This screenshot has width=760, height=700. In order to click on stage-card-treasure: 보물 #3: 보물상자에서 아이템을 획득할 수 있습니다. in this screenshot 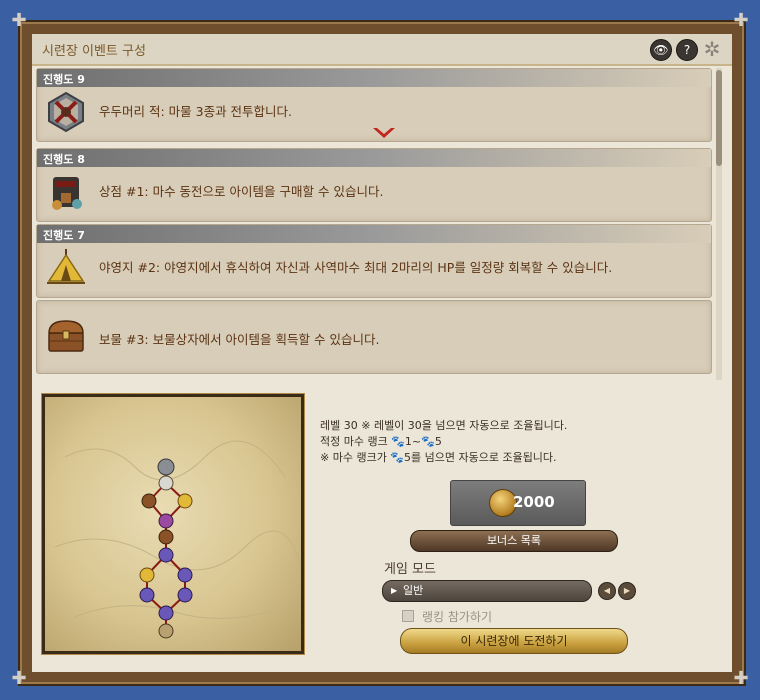, I will do `click(374, 337)`.